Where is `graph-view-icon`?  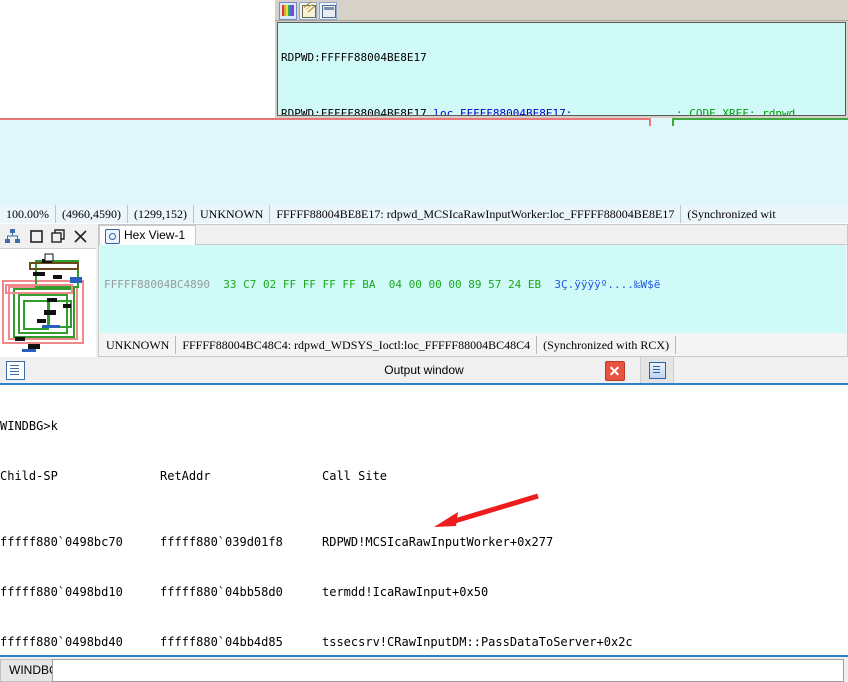 graph-view-icon is located at coordinates (12, 236).